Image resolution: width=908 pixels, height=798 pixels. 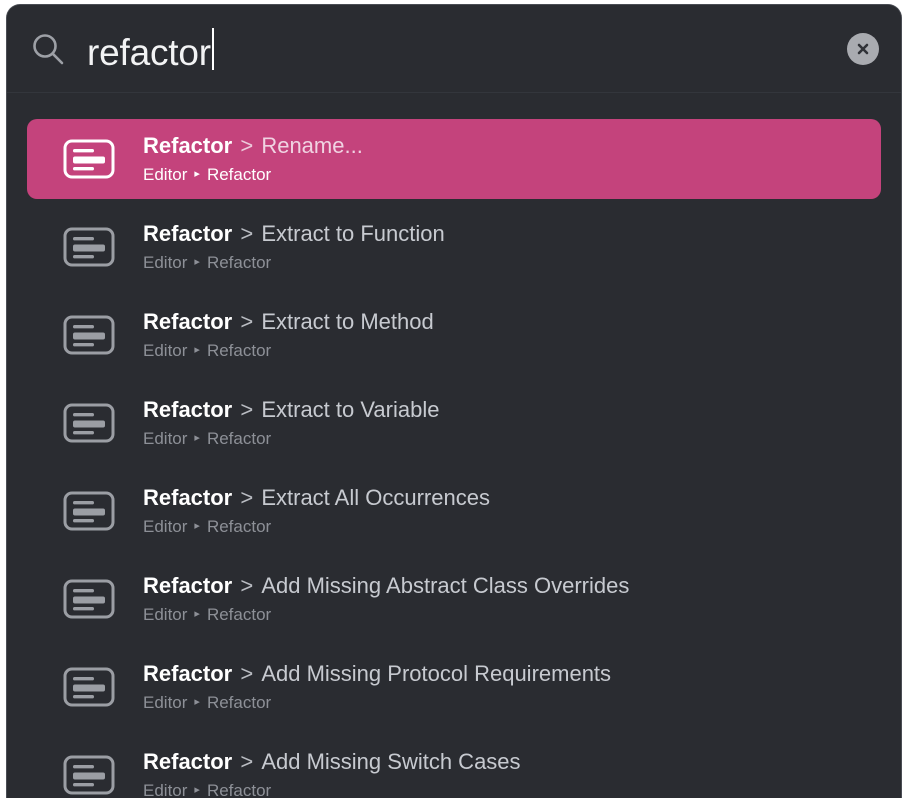 What do you see at coordinates (350, 409) in the screenshot?
I see `result-title-action: Extract to Variable` at bounding box center [350, 409].